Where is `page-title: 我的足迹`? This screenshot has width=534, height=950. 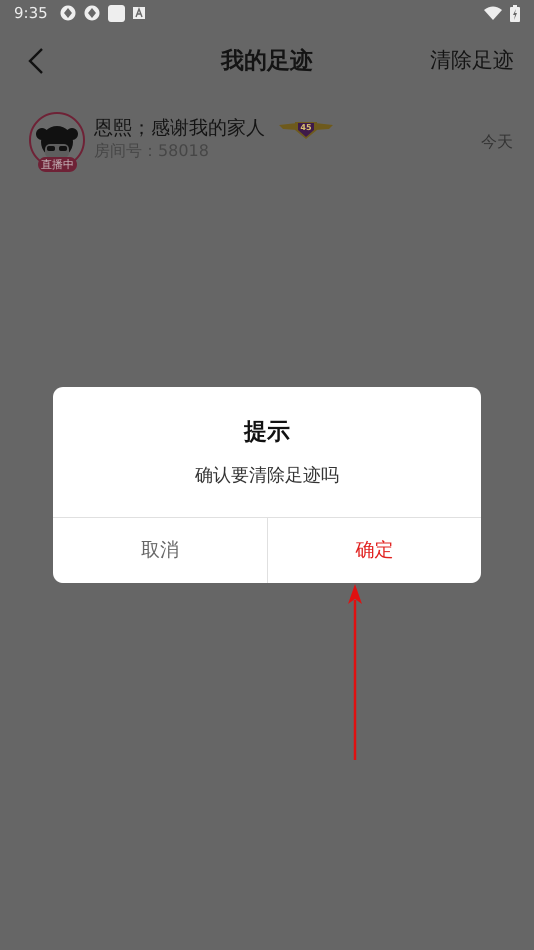 page-title: 我的足迹 is located at coordinates (267, 61).